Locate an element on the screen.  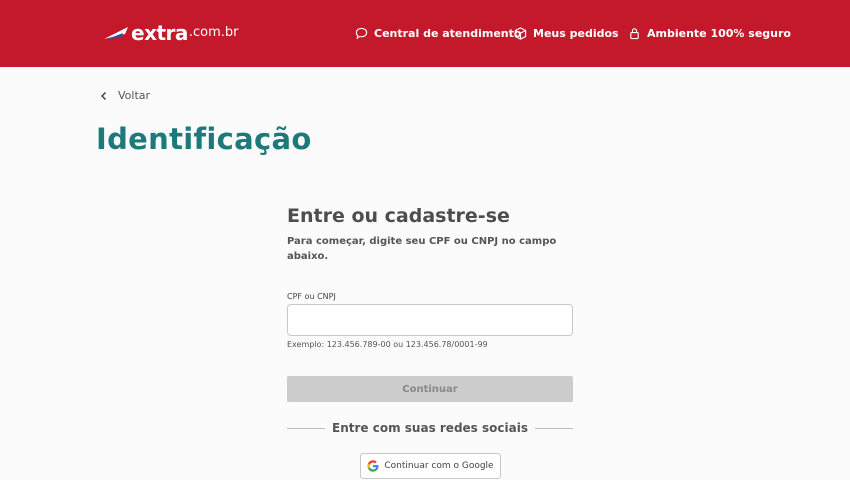
social-divider-text: Entre com suas redes sociais is located at coordinates (430, 428).